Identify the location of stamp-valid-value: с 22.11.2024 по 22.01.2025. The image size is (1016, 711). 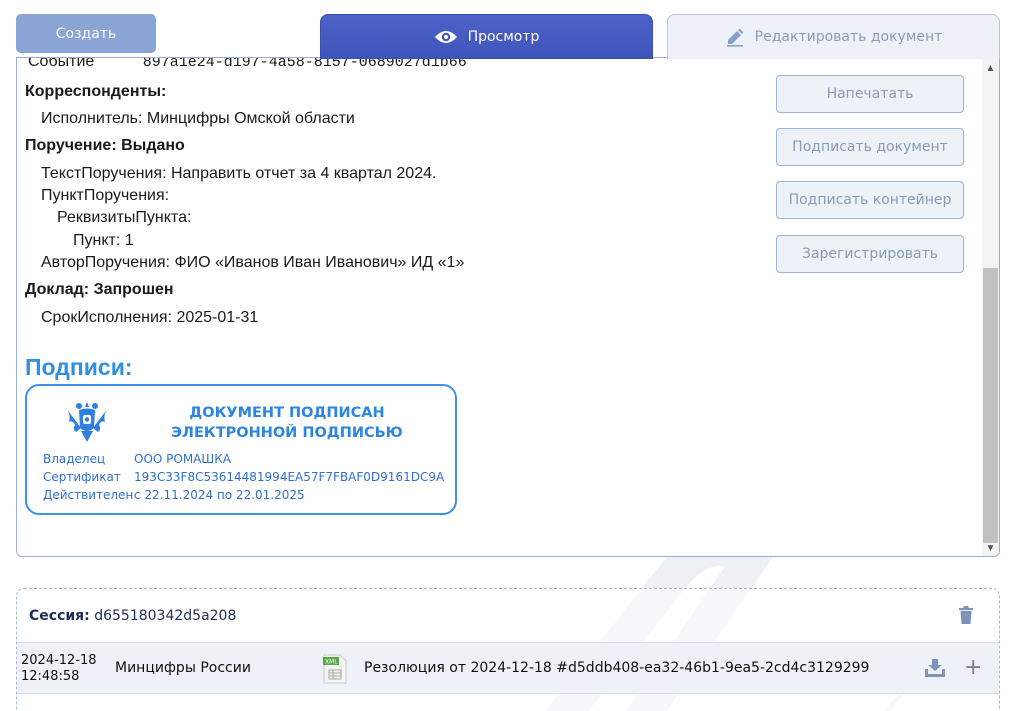
(219, 495).